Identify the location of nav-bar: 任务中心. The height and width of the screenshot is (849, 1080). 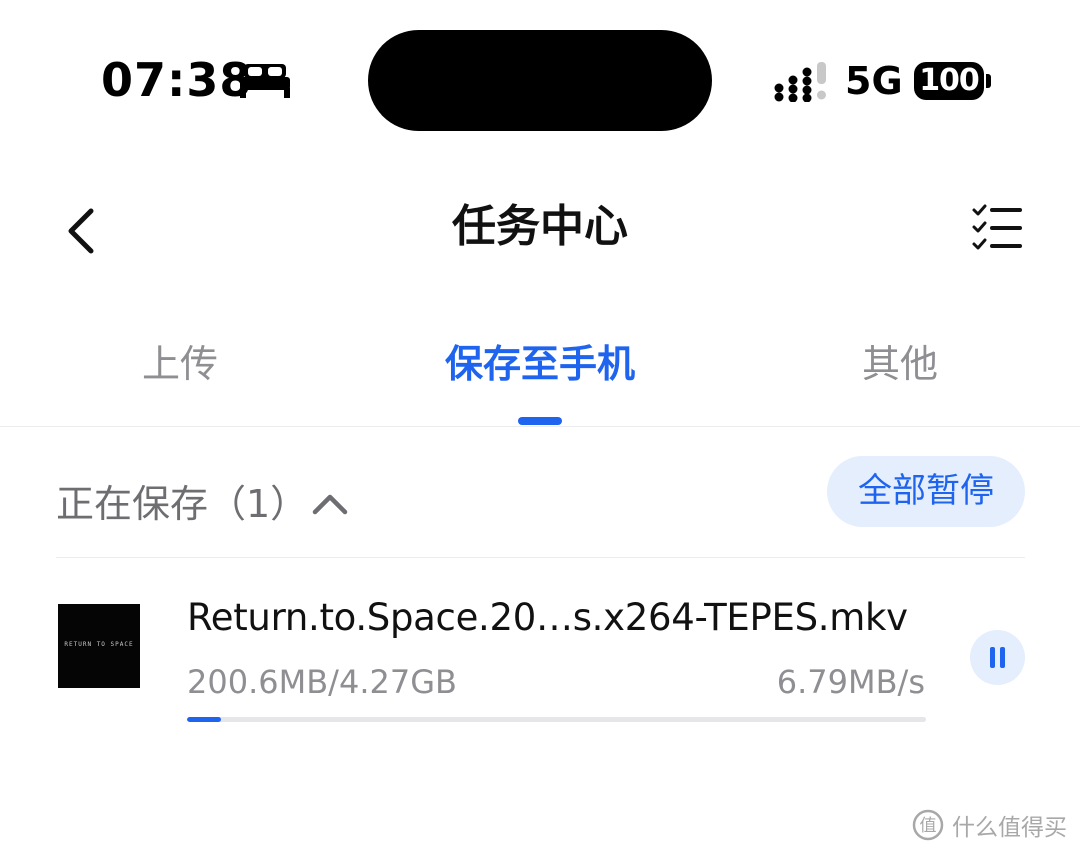
(540, 230).